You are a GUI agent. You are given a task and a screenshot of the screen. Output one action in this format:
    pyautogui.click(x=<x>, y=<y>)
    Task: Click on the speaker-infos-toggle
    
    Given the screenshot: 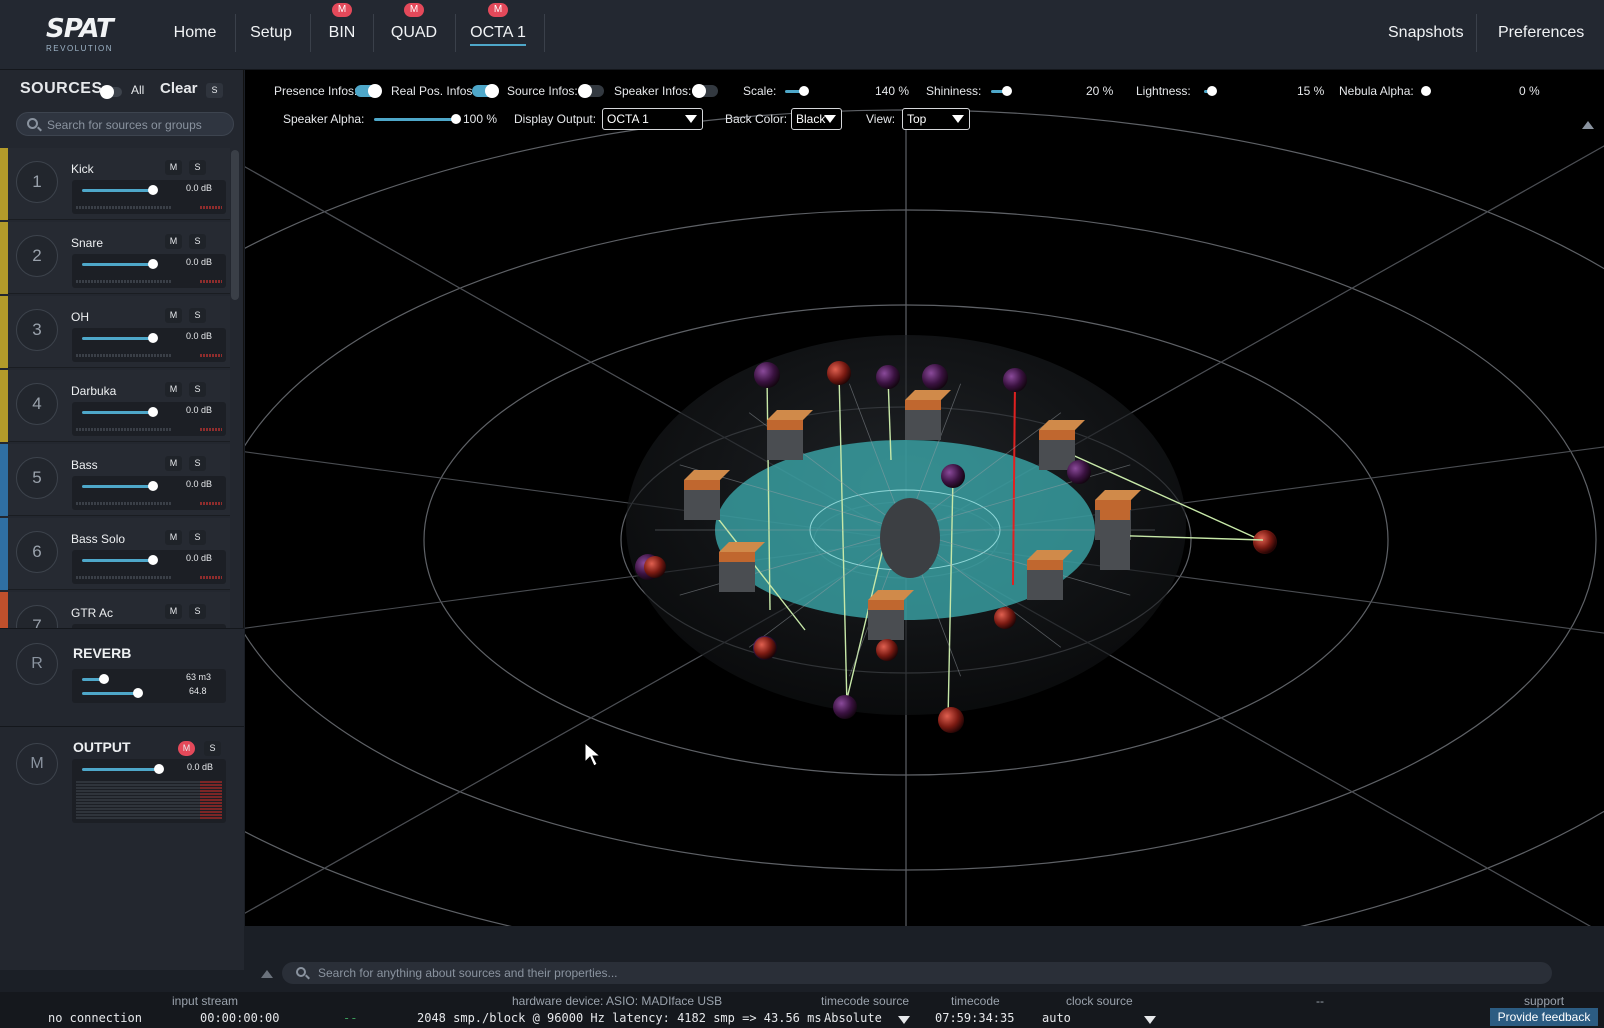 What is the action you would take?
    pyautogui.click(x=705, y=91)
    